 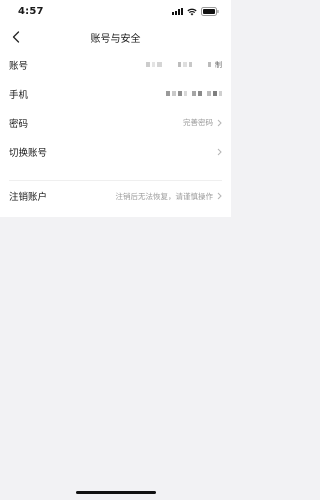 I want to click on password-right: 完善密码, so click(x=202, y=122).